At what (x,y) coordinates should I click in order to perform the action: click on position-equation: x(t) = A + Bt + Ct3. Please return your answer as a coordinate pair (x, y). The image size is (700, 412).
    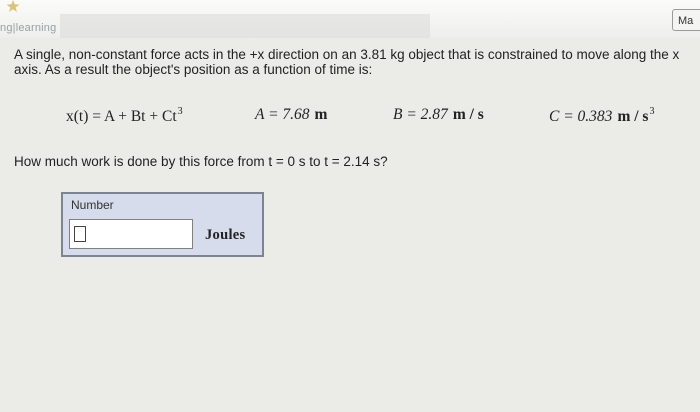
    Looking at the image, I should click on (124, 116).